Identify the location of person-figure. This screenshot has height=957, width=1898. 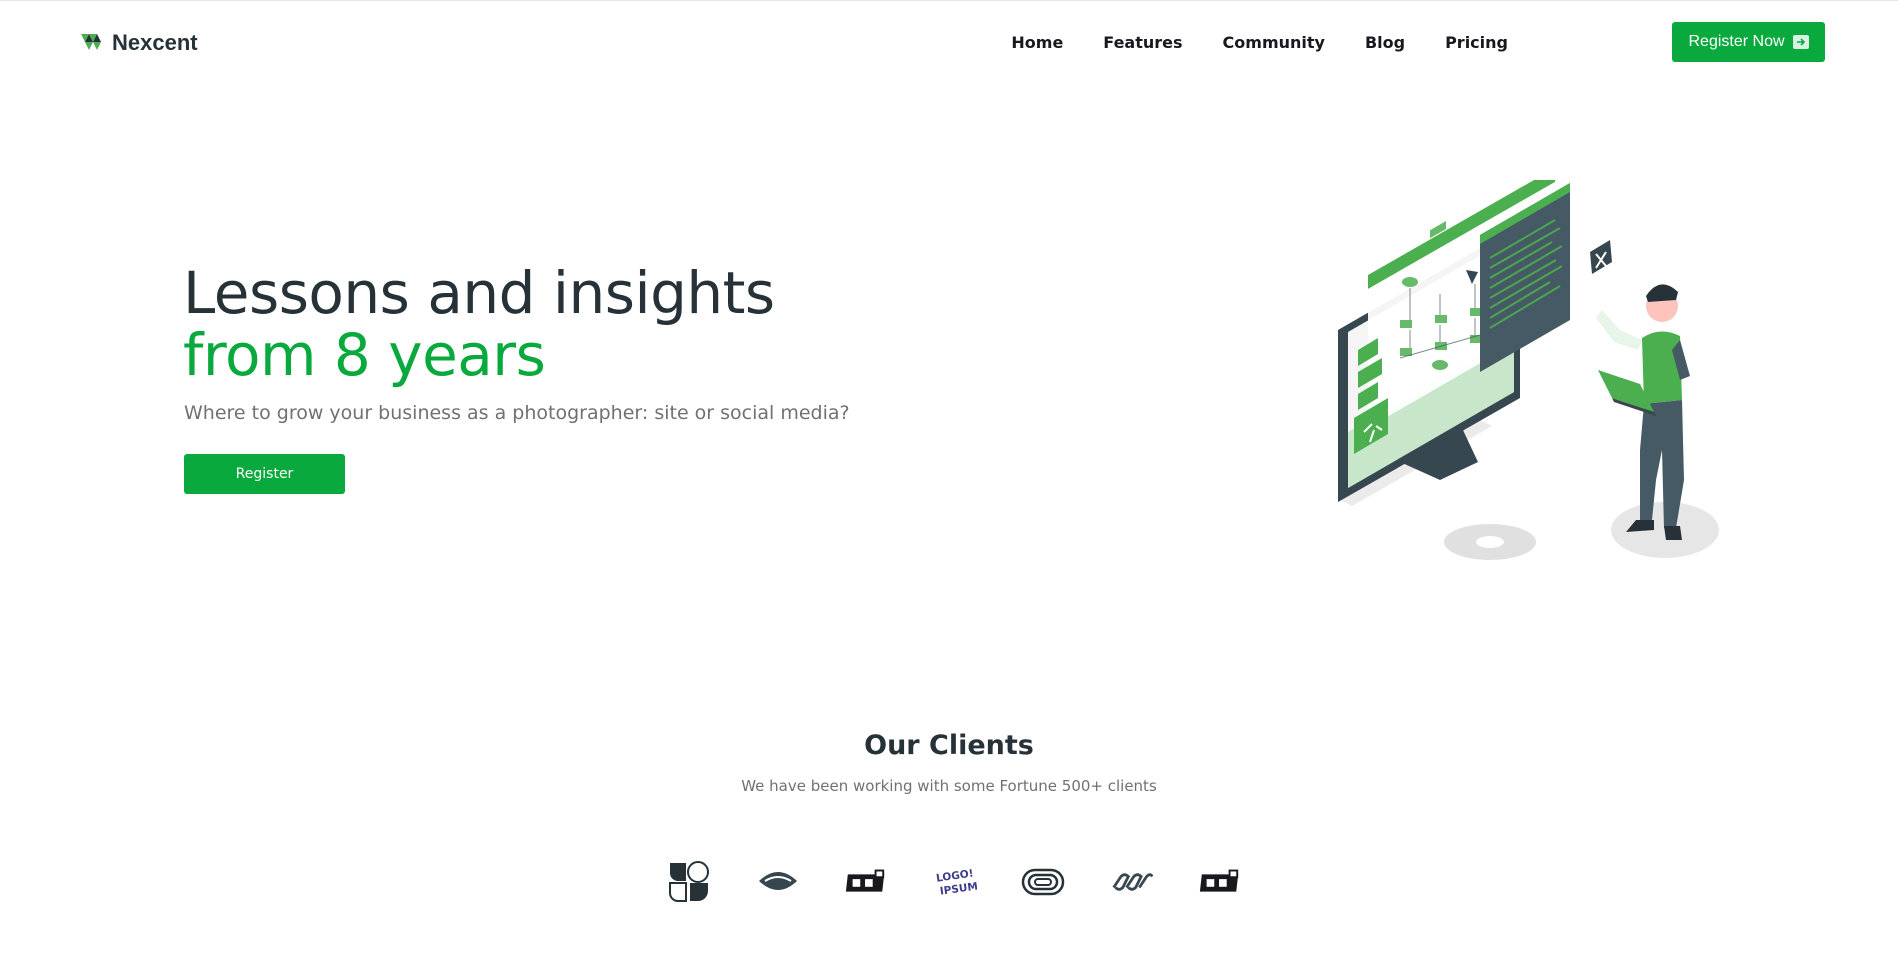
(1643, 412).